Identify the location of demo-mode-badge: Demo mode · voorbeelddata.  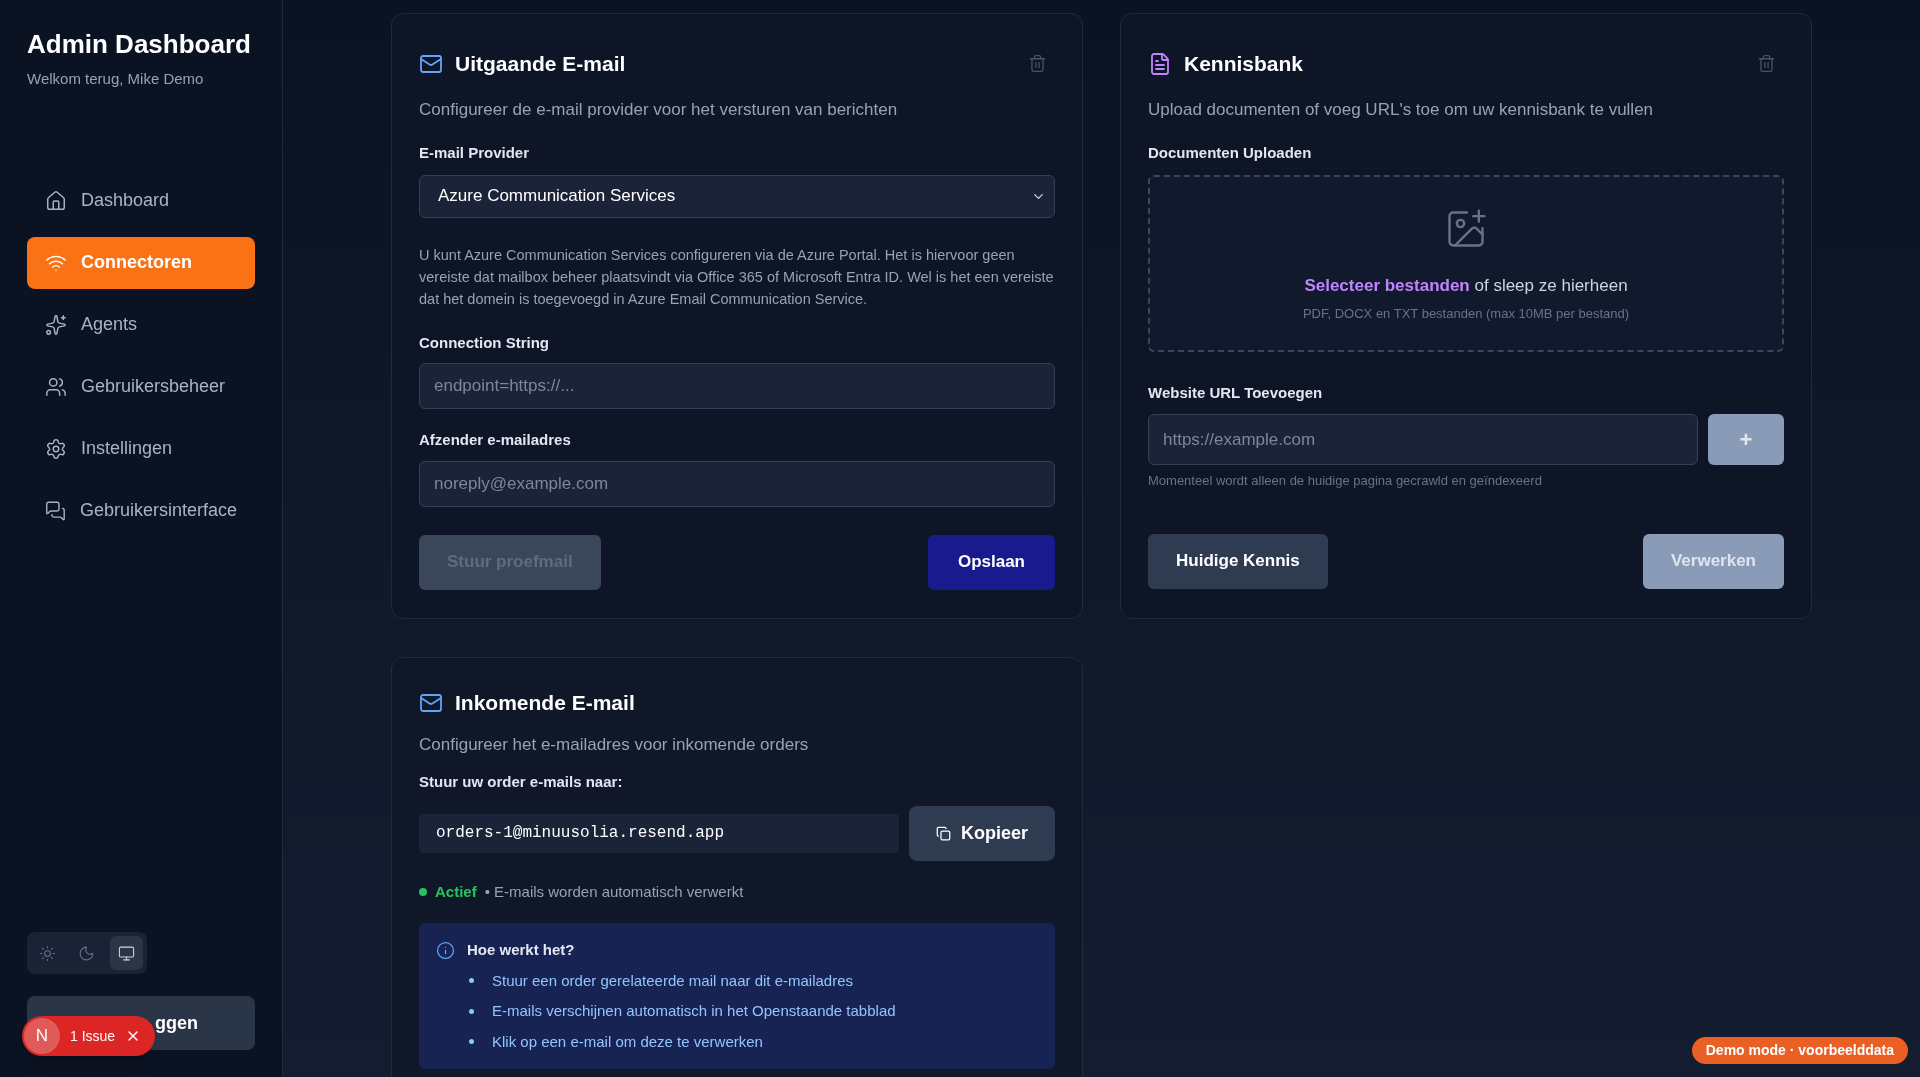
(1799, 1050).